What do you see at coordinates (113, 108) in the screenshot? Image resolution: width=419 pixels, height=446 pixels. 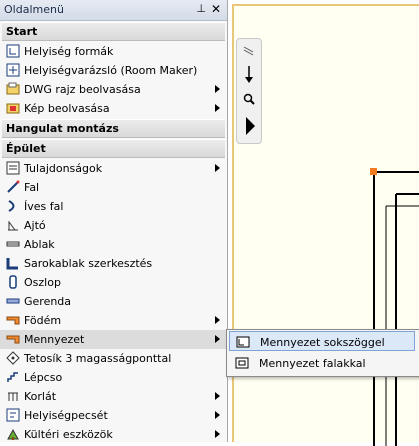 I see `menu-item-image-import: Kép beolvasása` at bounding box center [113, 108].